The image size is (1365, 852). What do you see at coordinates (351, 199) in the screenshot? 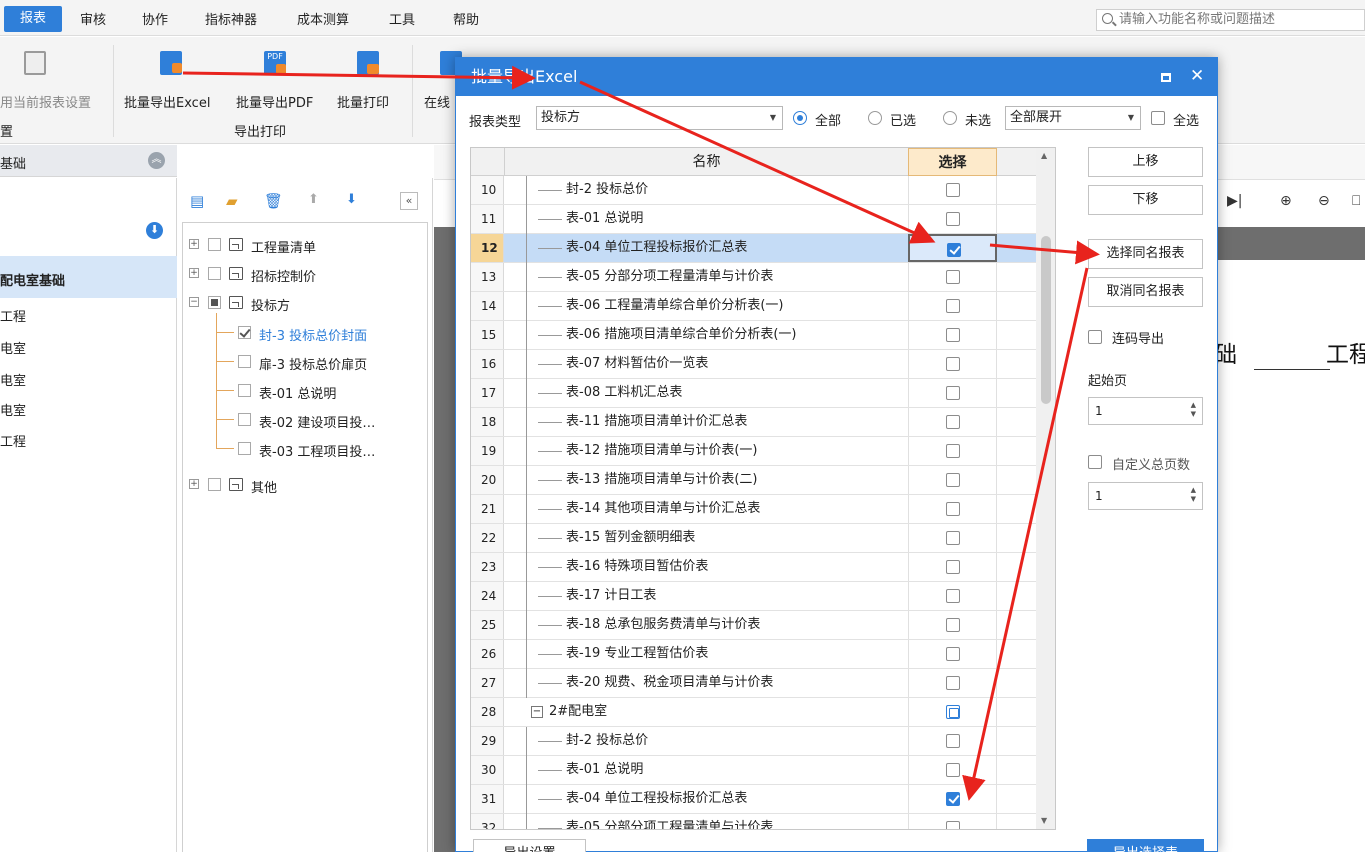
I see `move-down-icon: ⬇` at bounding box center [351, 199].